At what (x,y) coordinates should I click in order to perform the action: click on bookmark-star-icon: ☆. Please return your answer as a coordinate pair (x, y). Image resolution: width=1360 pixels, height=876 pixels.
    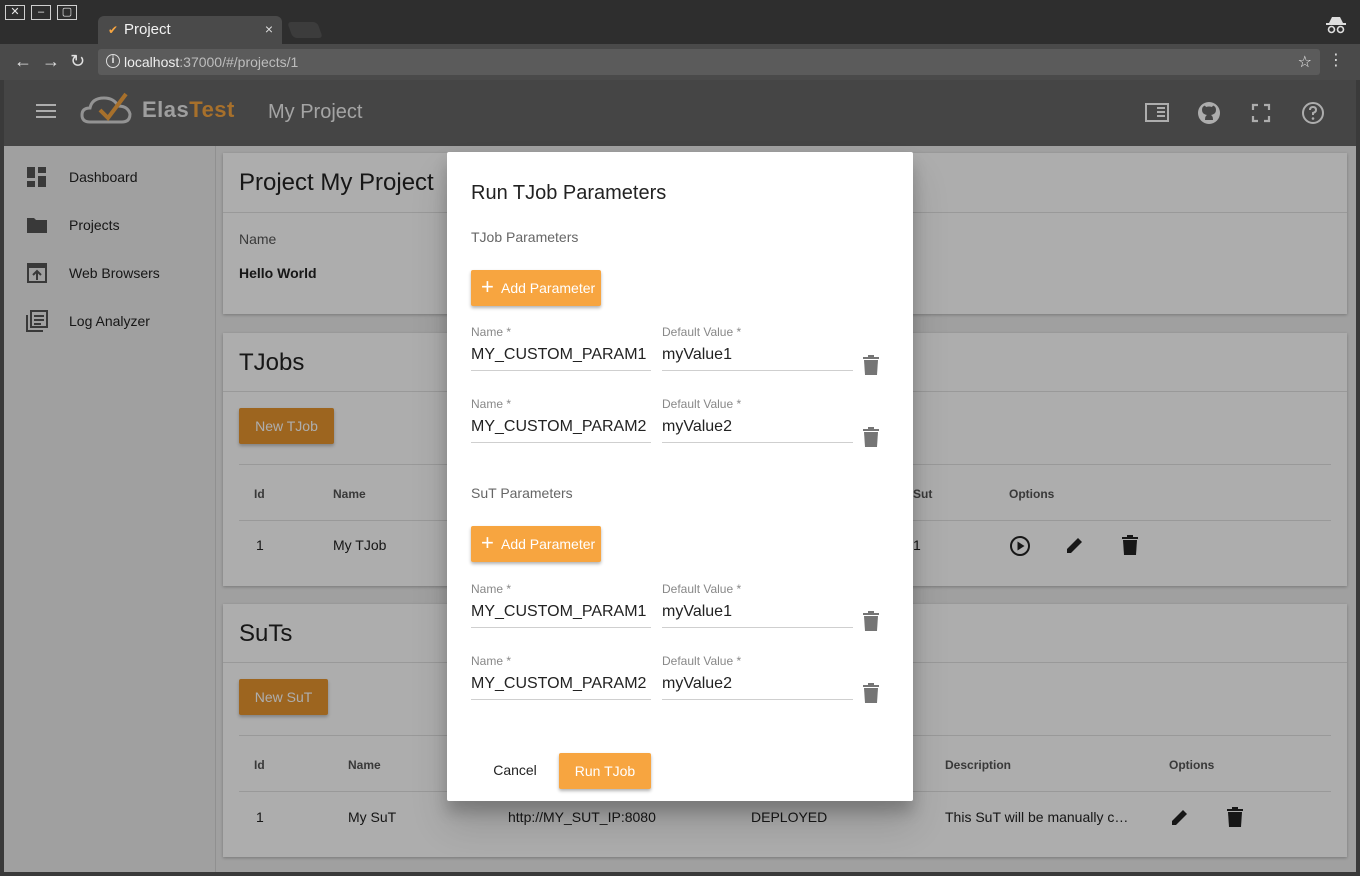
    Looking at the image, I should click on (1305, 62).